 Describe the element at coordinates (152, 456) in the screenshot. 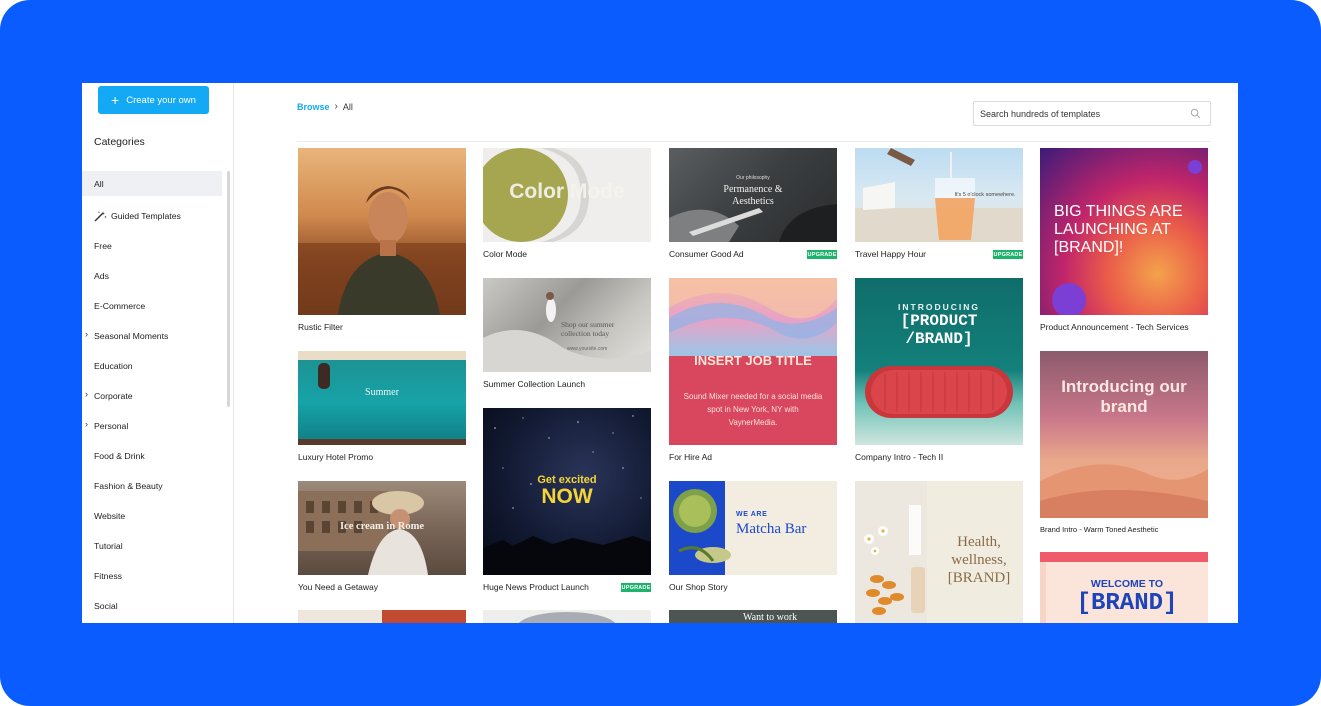

I see `sidebar-item-food-drink: Food & Drink` at that location.